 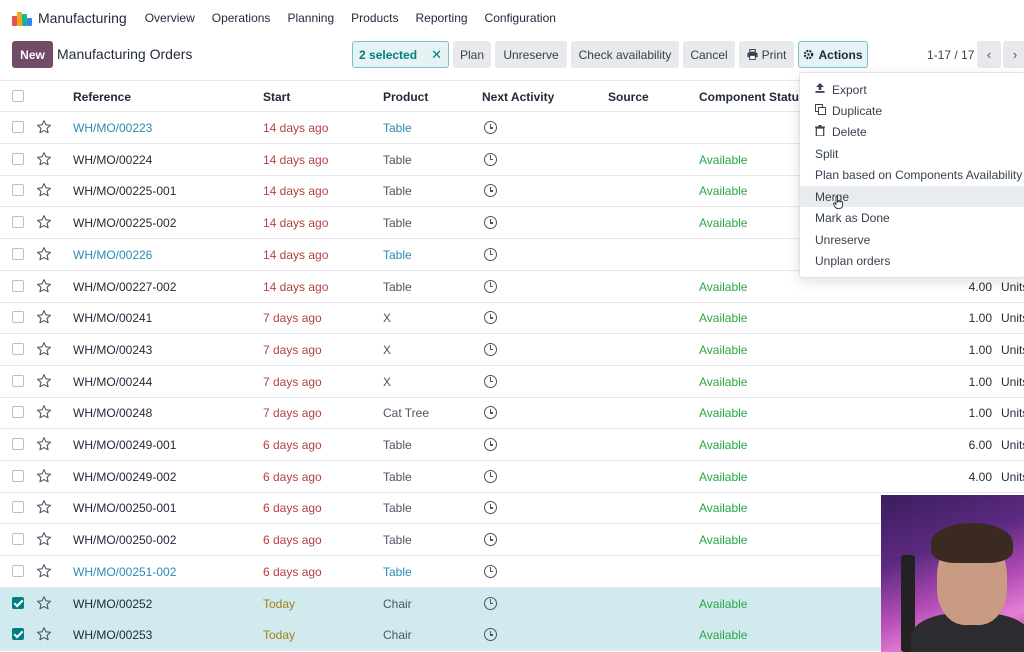 What do you see at coordinates (32, 54) in the screenshot?
I see `new-button: New` at bounding box center [32, 54].